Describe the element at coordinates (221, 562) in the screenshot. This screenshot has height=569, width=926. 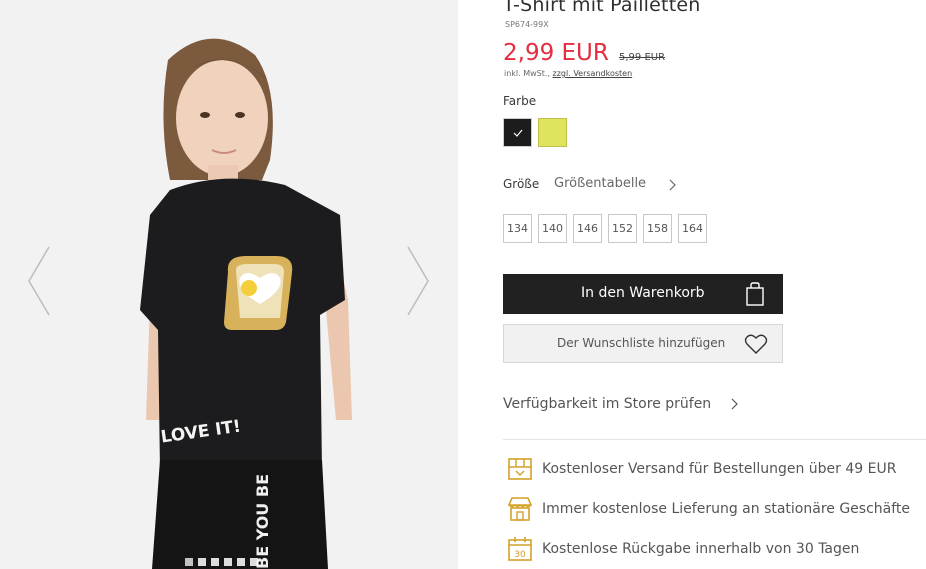
I see `gallery-pagination` at that location.